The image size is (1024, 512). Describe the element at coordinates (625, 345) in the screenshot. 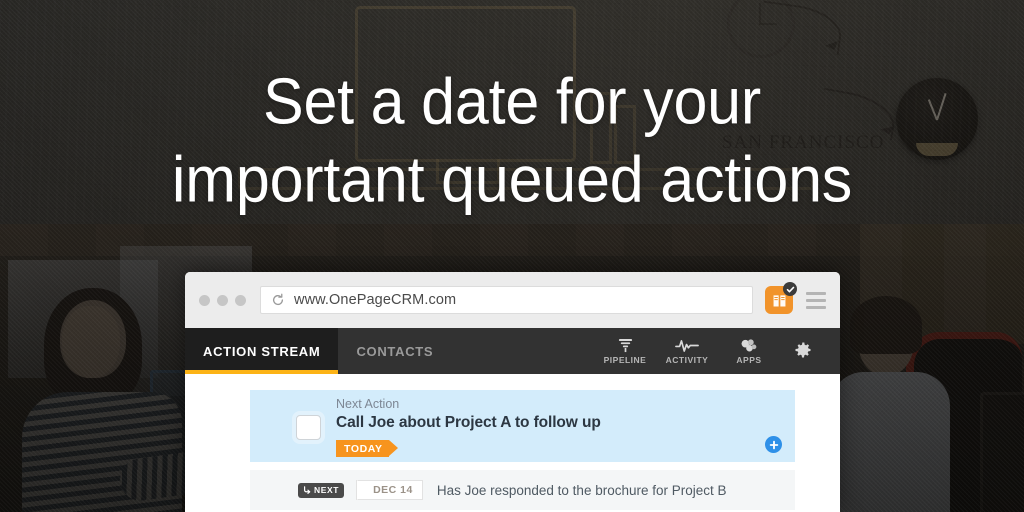

I see `funnel-icon` at that location.